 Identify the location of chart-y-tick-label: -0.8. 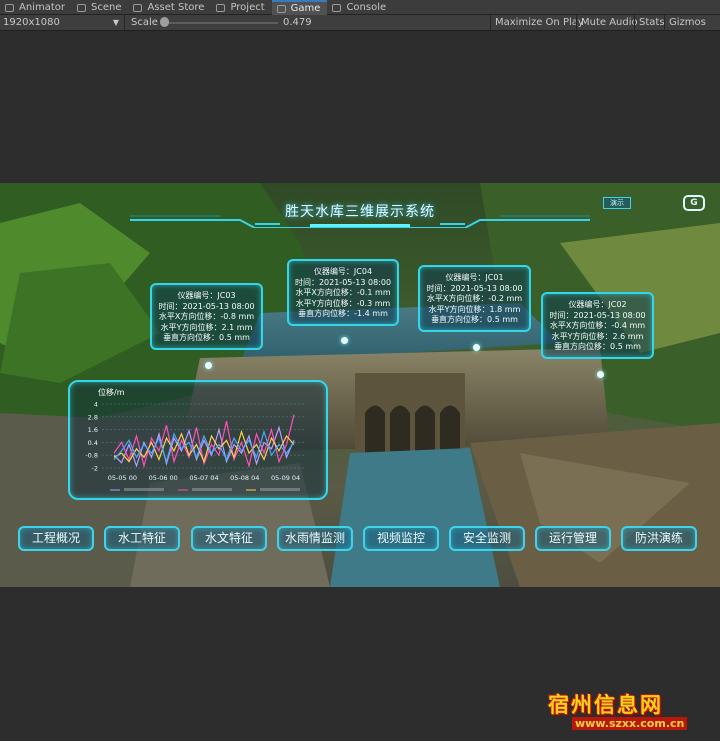
(91, 456).